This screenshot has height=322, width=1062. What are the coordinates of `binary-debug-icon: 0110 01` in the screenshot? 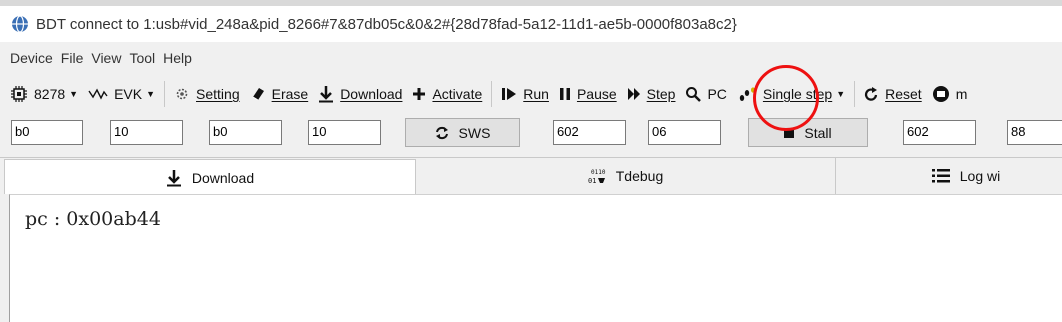 It's located at (597, 177).